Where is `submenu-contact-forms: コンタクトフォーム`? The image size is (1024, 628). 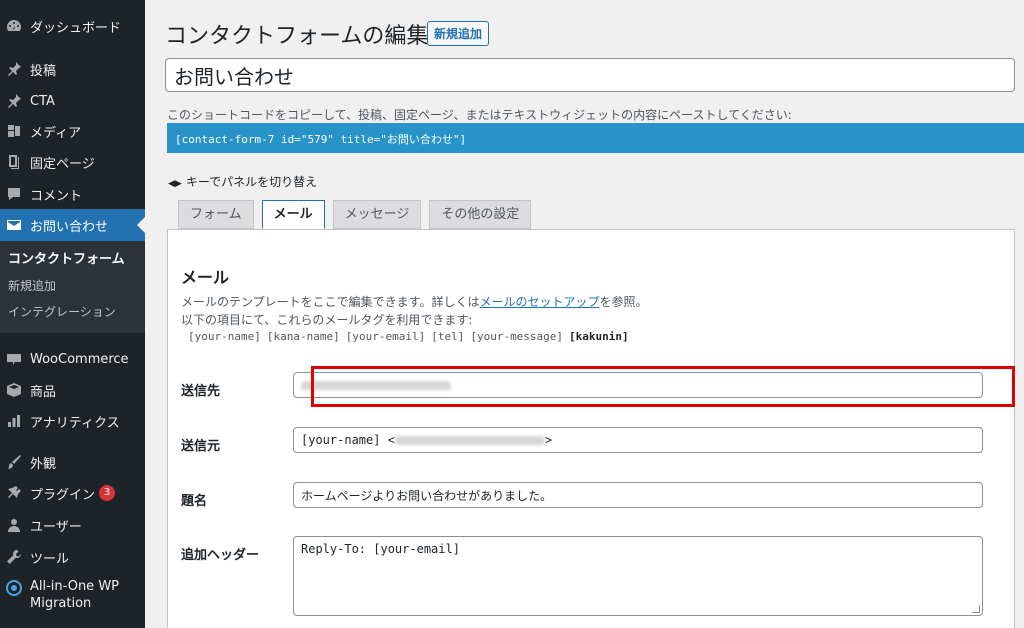
submenu-contact-forms: コンタクトフォーム is located at coordinates (66, 260).